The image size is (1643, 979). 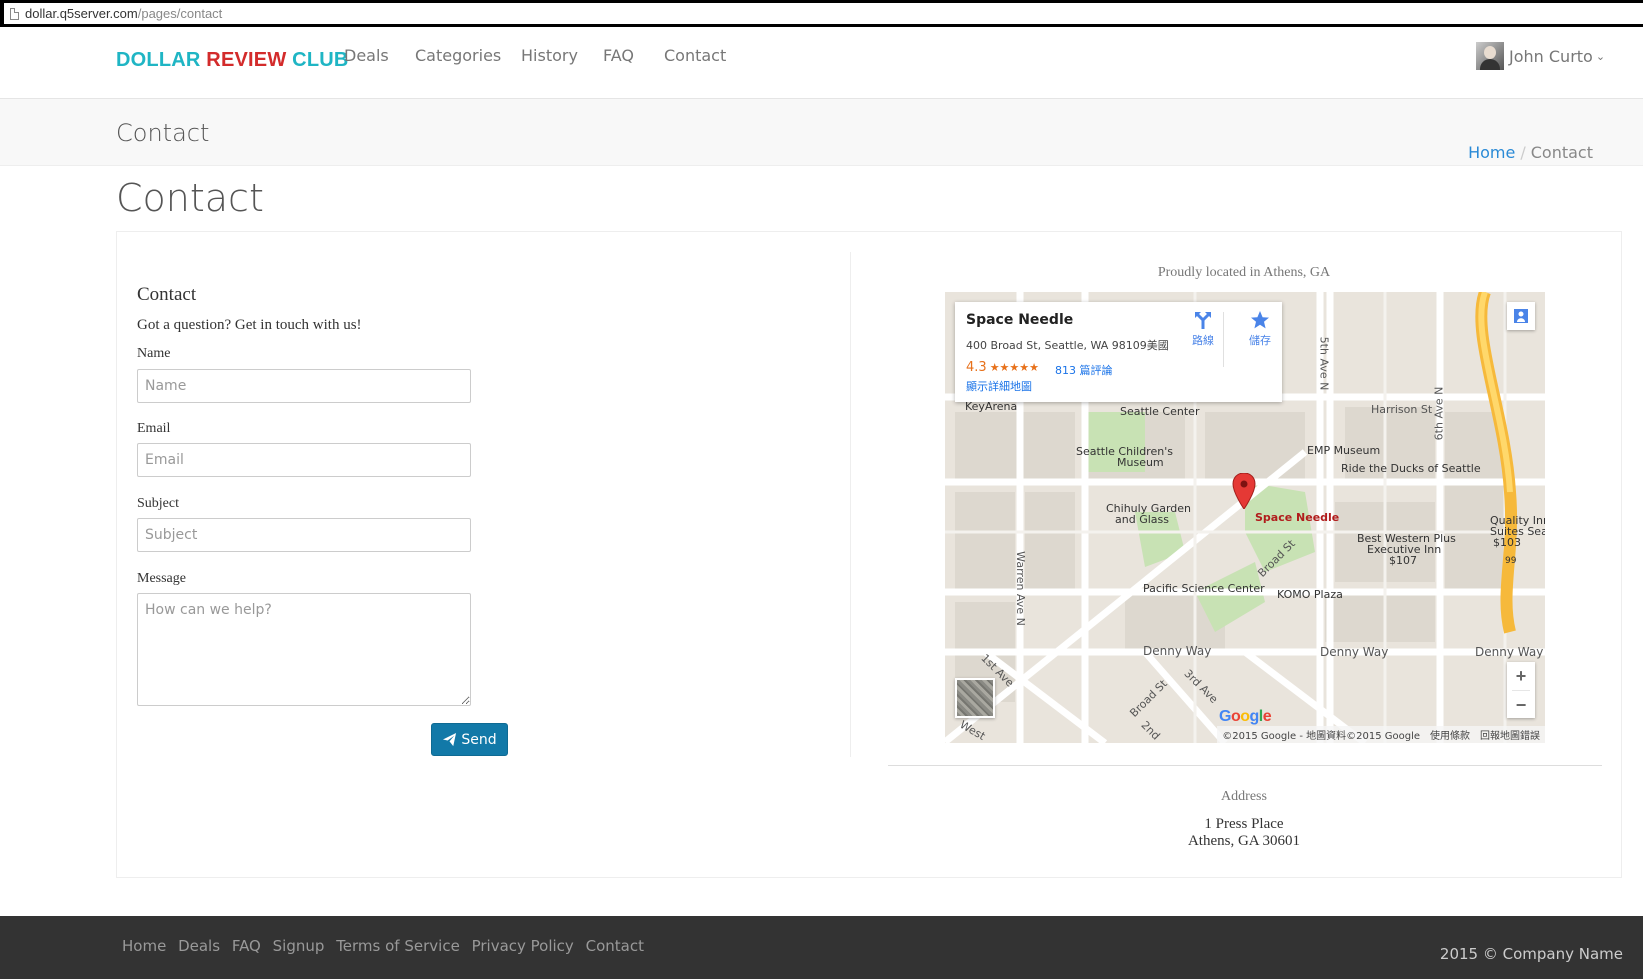 I want to click on paper-plane-icon, so click(x=450, y=739).